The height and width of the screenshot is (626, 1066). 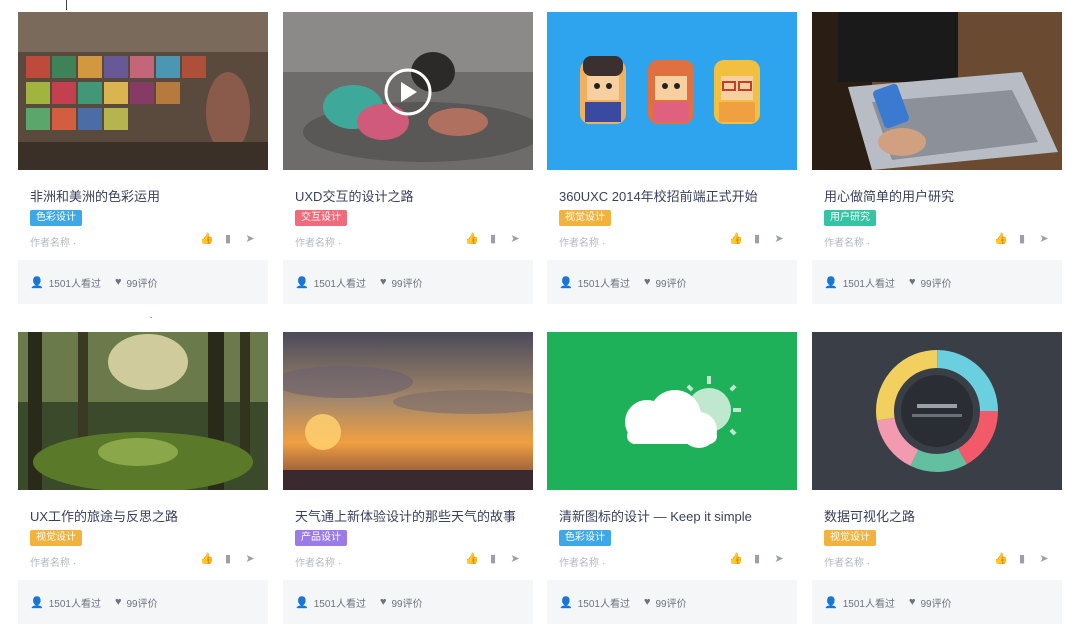 I want to click on article-card: 数据可视化之路 视觉设计 作者名称 · 👍 ▮ ➤ 👤 1501人看过 ♥ 99评价, so click(x=937, y=479).